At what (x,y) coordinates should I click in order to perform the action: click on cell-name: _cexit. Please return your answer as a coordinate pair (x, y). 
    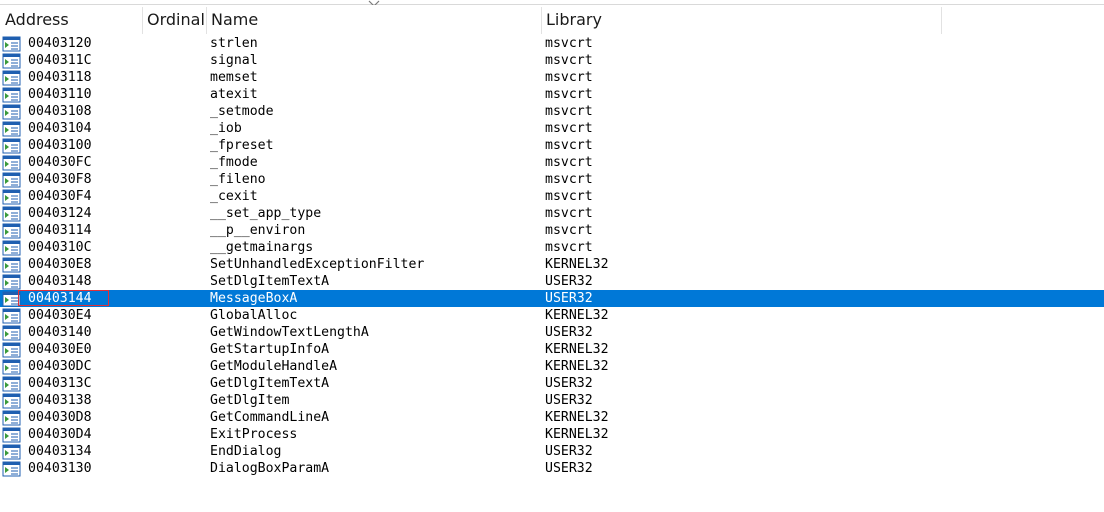
    Looking at the image, I should click on (234, 196).